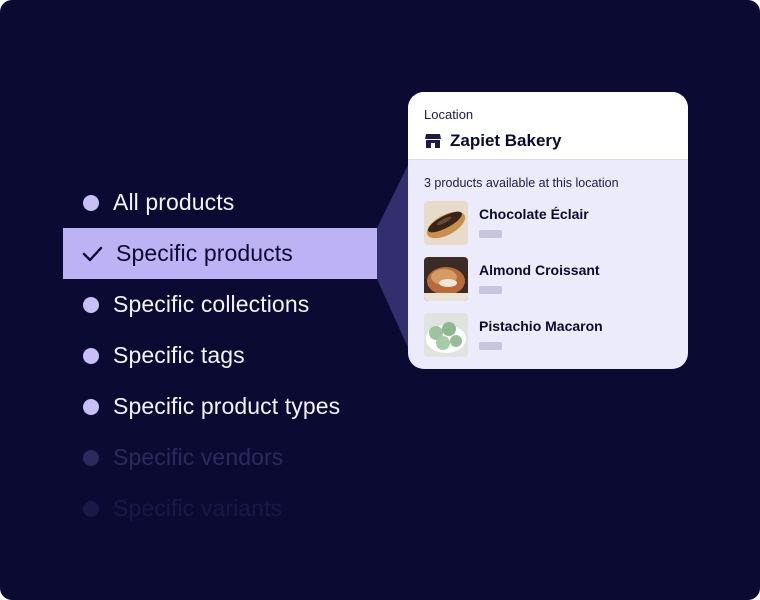  What do you see at coordinates (204, 253) in the screenshot?
I see `option-label: Specific products` at bounding box center [204, 253].